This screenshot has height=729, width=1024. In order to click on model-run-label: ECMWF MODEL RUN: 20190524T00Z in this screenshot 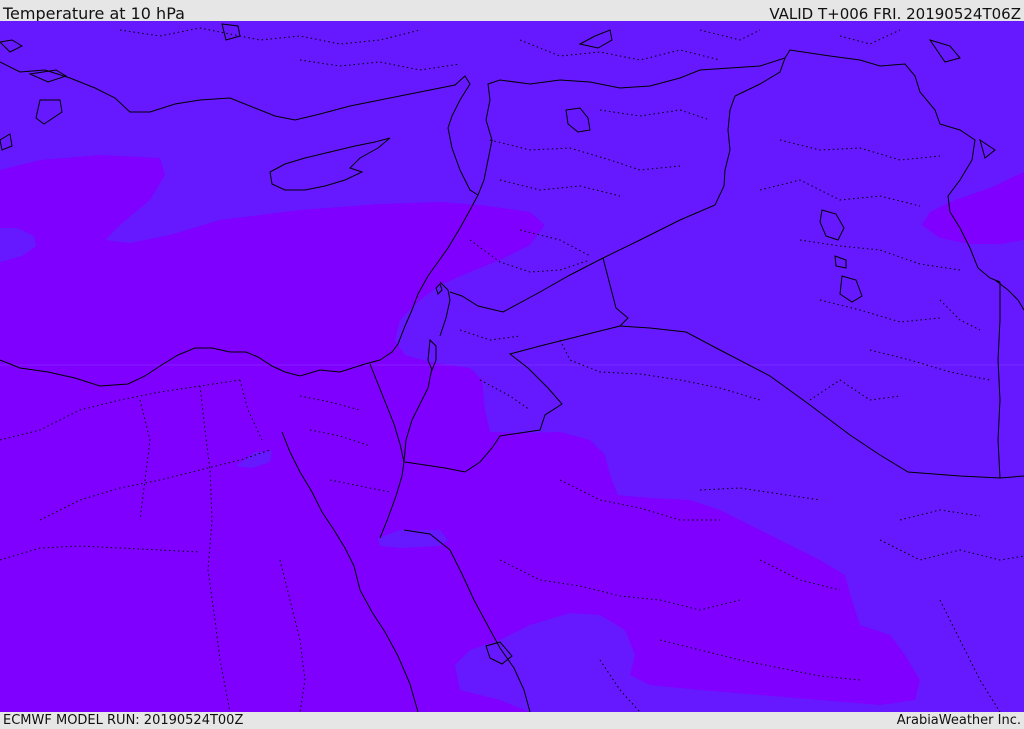, I will do `click(123, 720)`.